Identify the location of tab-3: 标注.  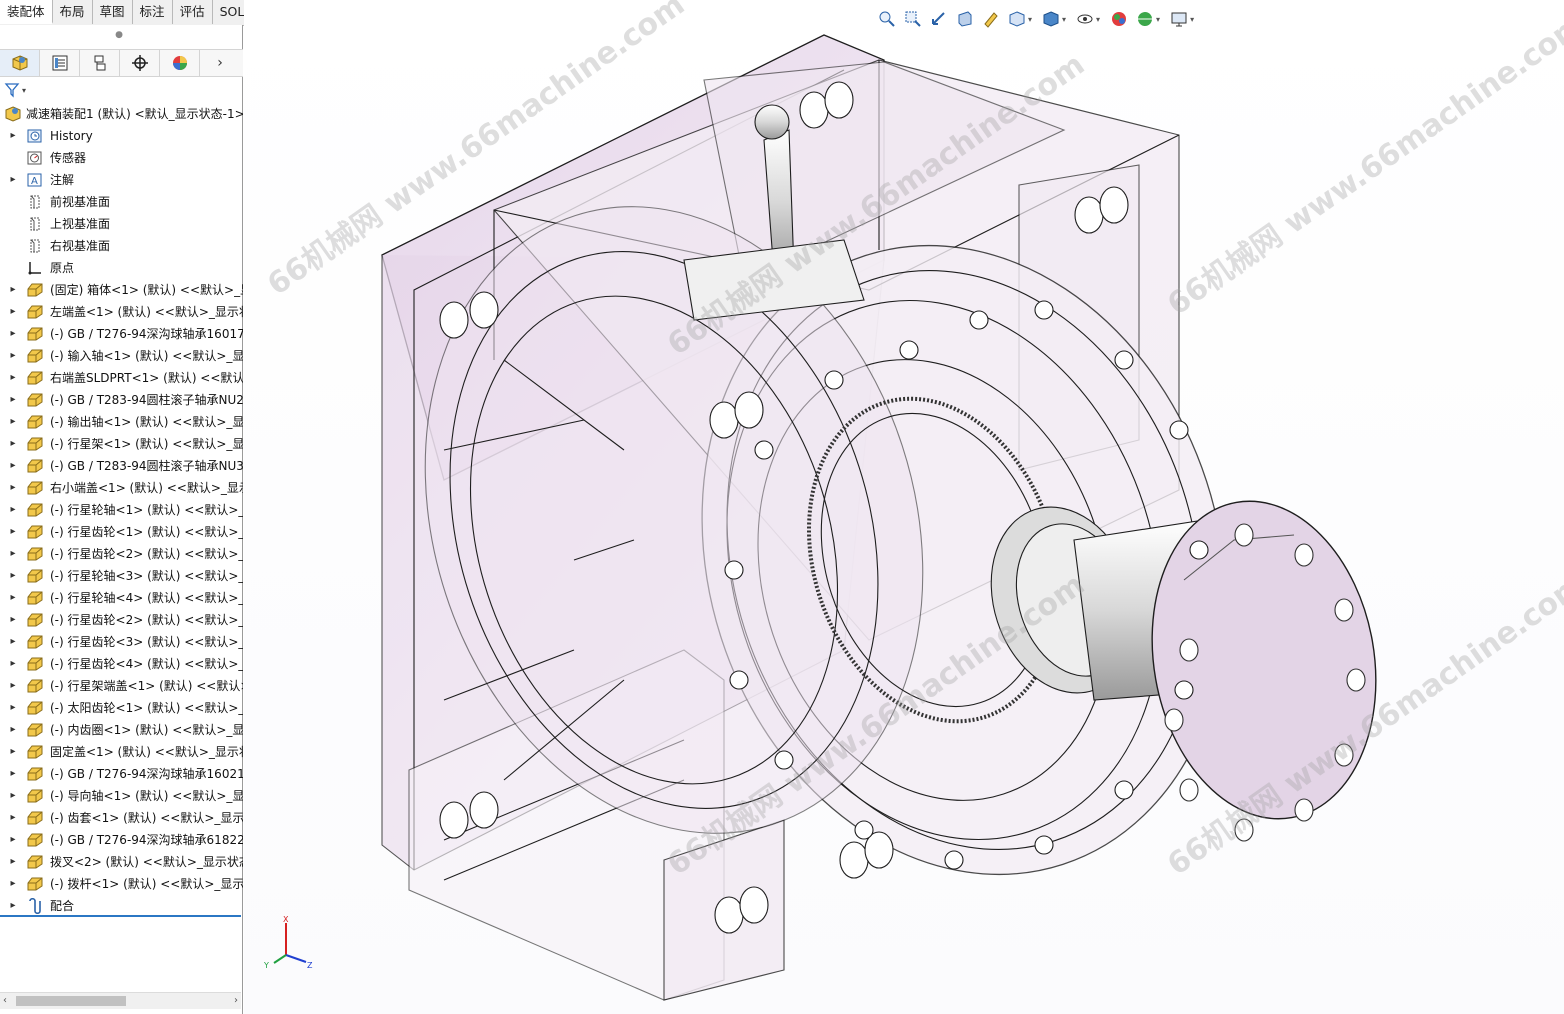
(153, 12).